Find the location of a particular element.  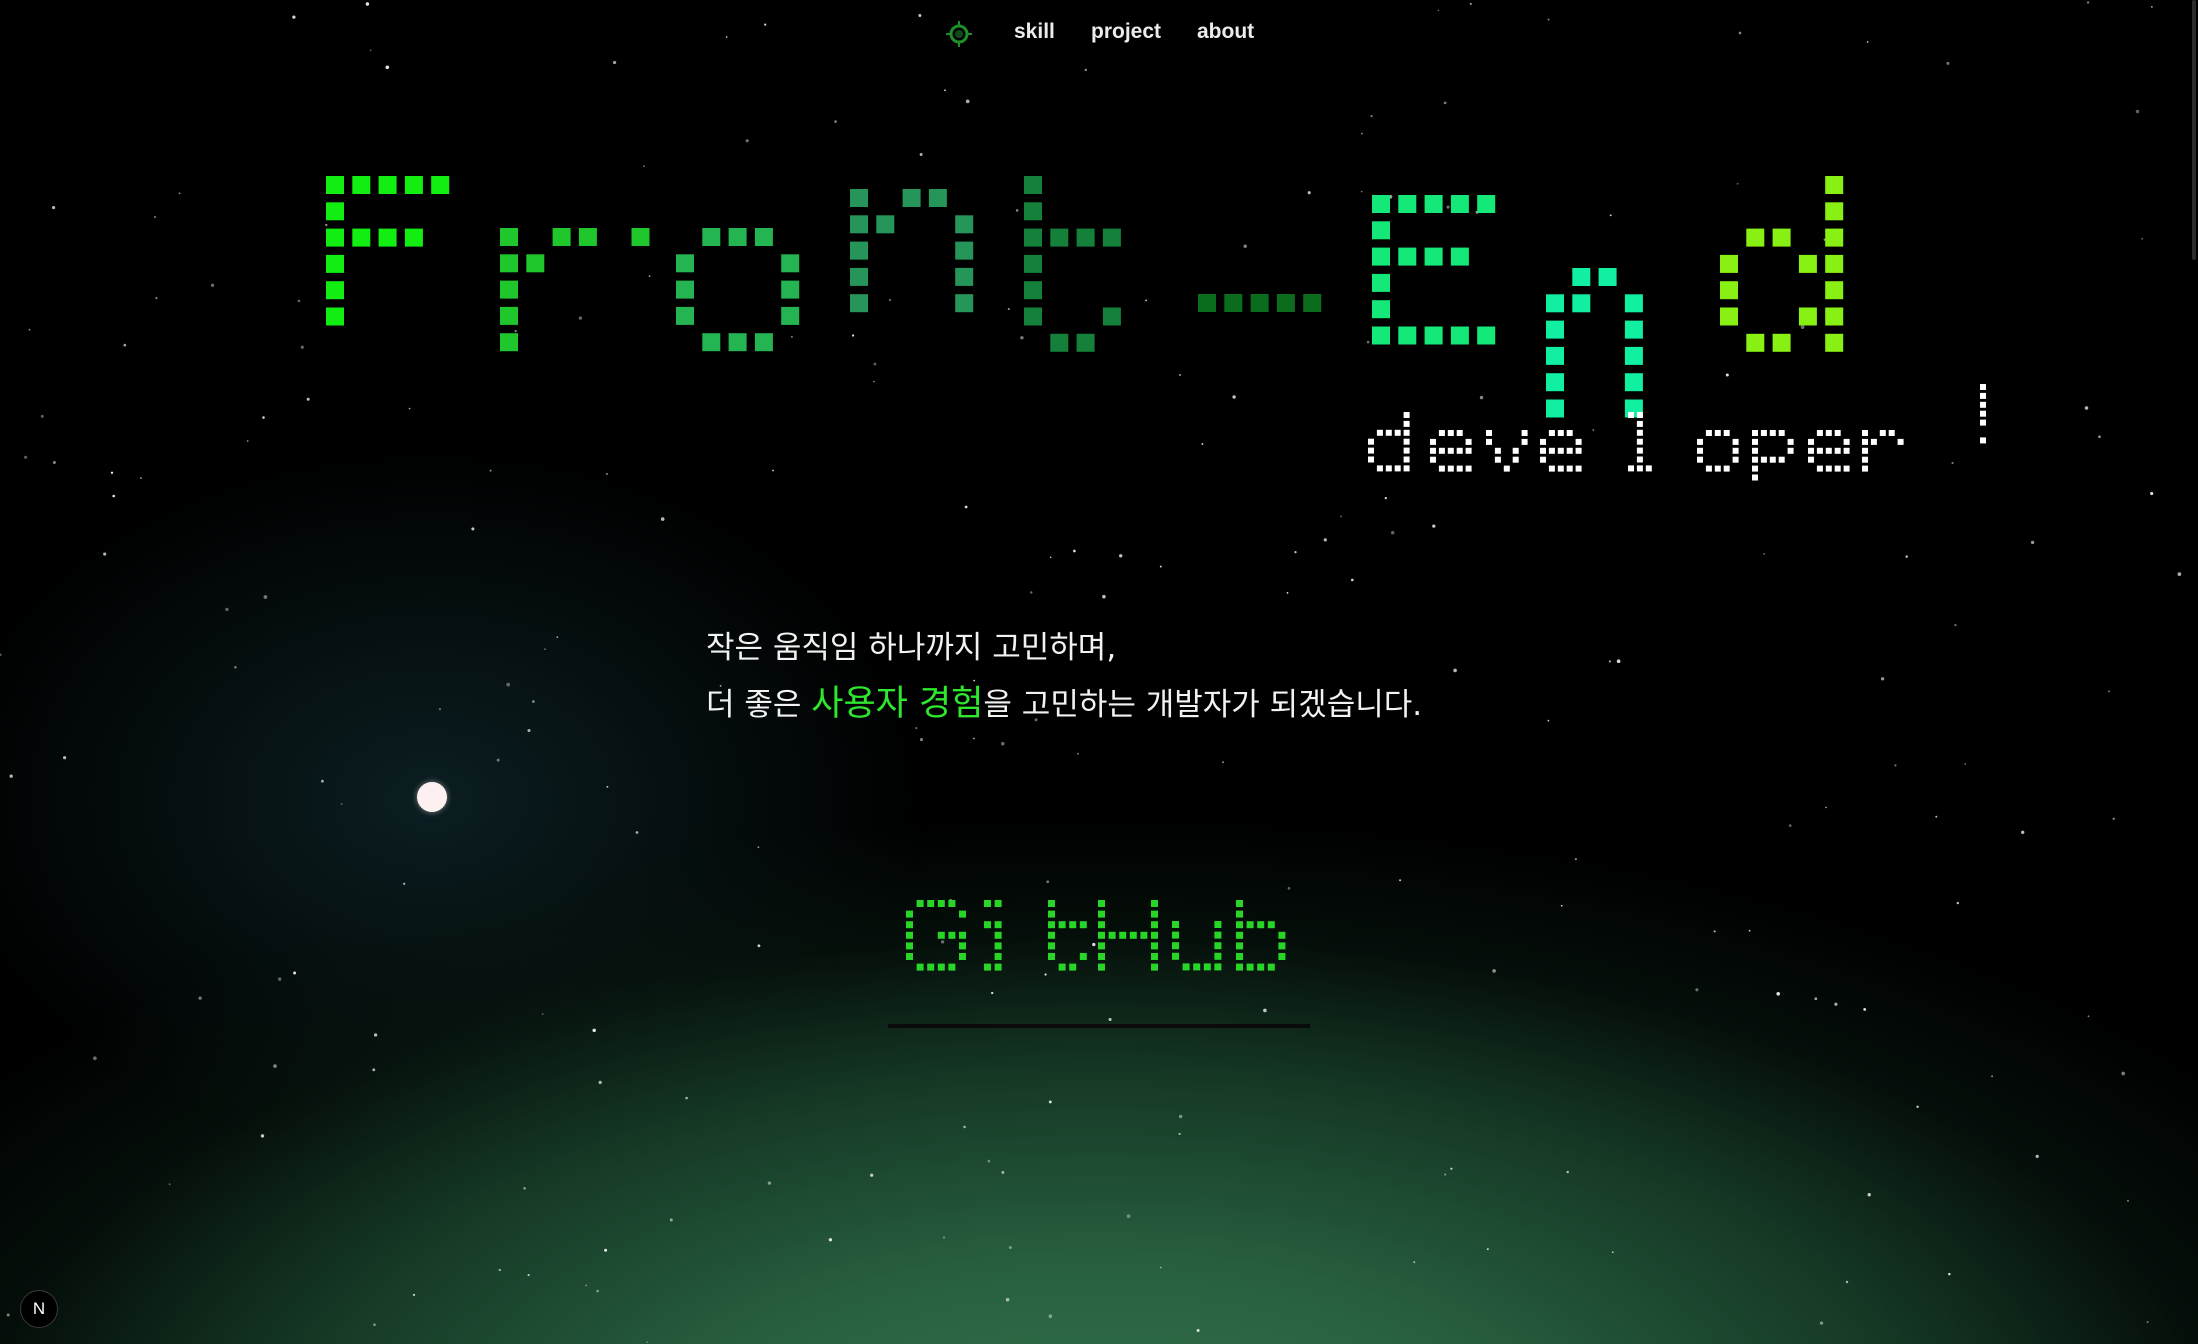

glyph-e is located at coordinates (1829, 451).